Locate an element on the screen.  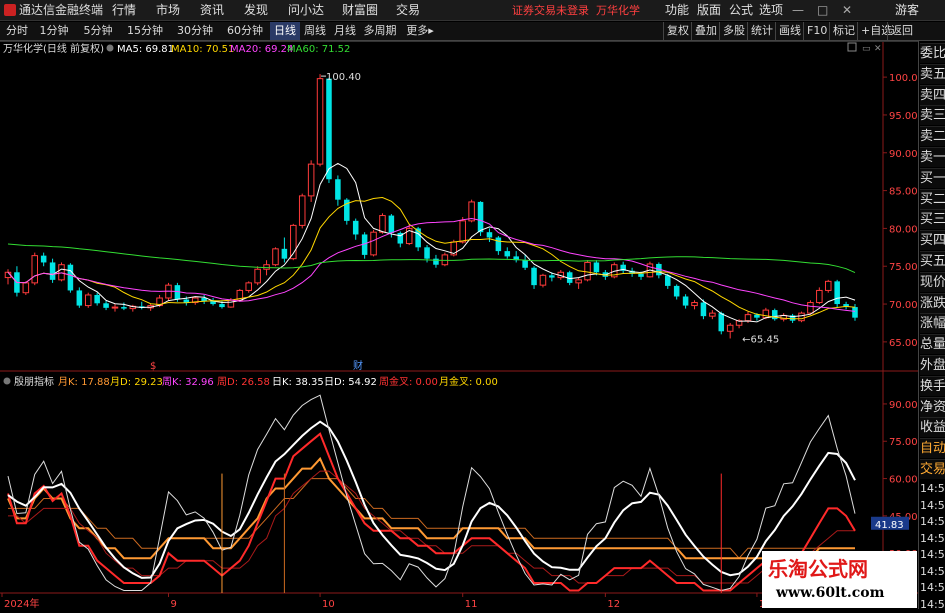
expand-icon is located at coordinates (852, 47).